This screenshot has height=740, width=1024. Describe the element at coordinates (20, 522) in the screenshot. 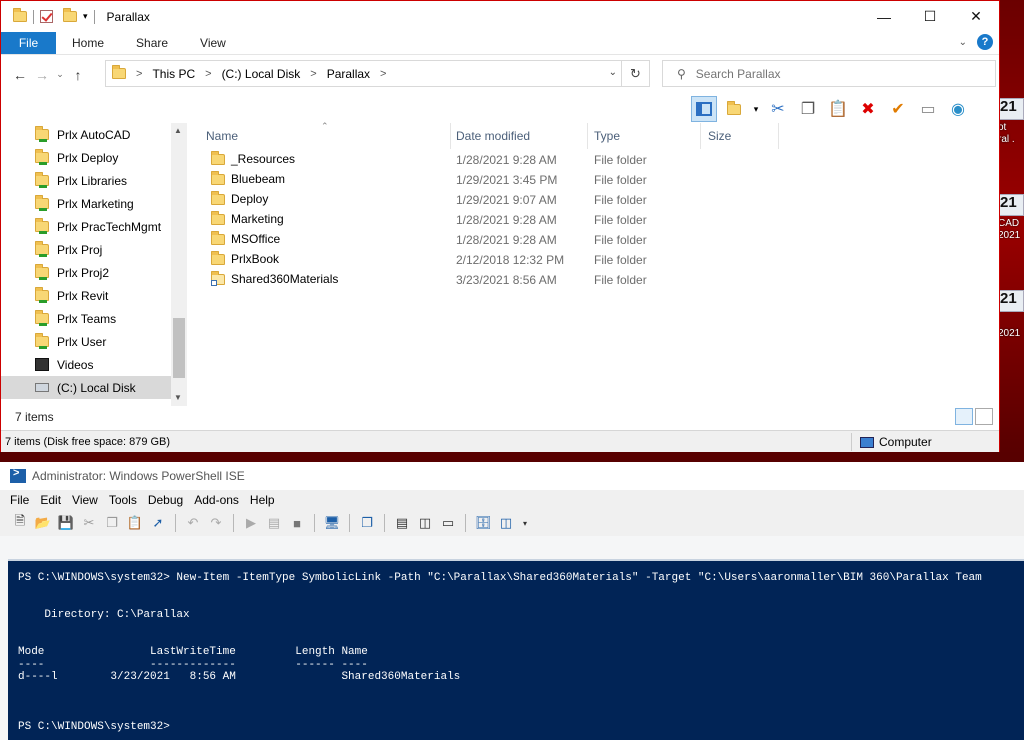

I see `new-script-icon: 🗎` at that location.